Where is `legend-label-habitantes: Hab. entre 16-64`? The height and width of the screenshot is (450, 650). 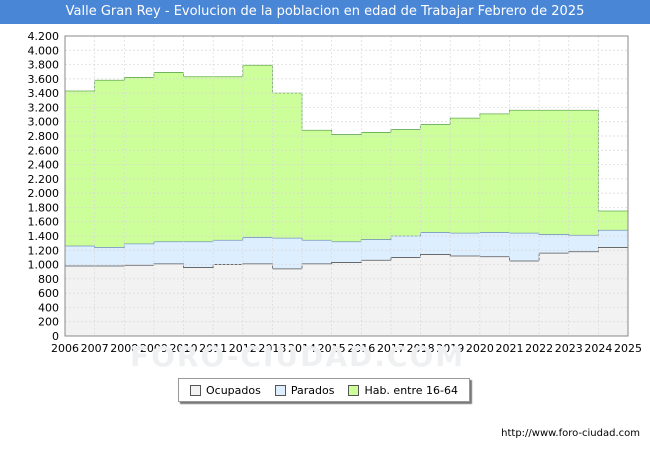
legend-label-habitantes: Hab. entre 16-64 is located at coordinates (411, 390).